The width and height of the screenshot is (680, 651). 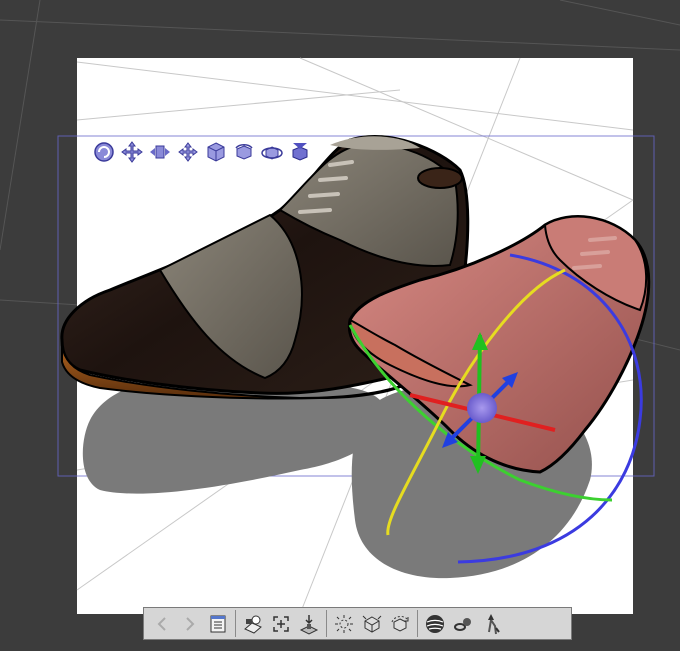 I want to click on object-rotate-3d-icon, so click(x=272, y=152).